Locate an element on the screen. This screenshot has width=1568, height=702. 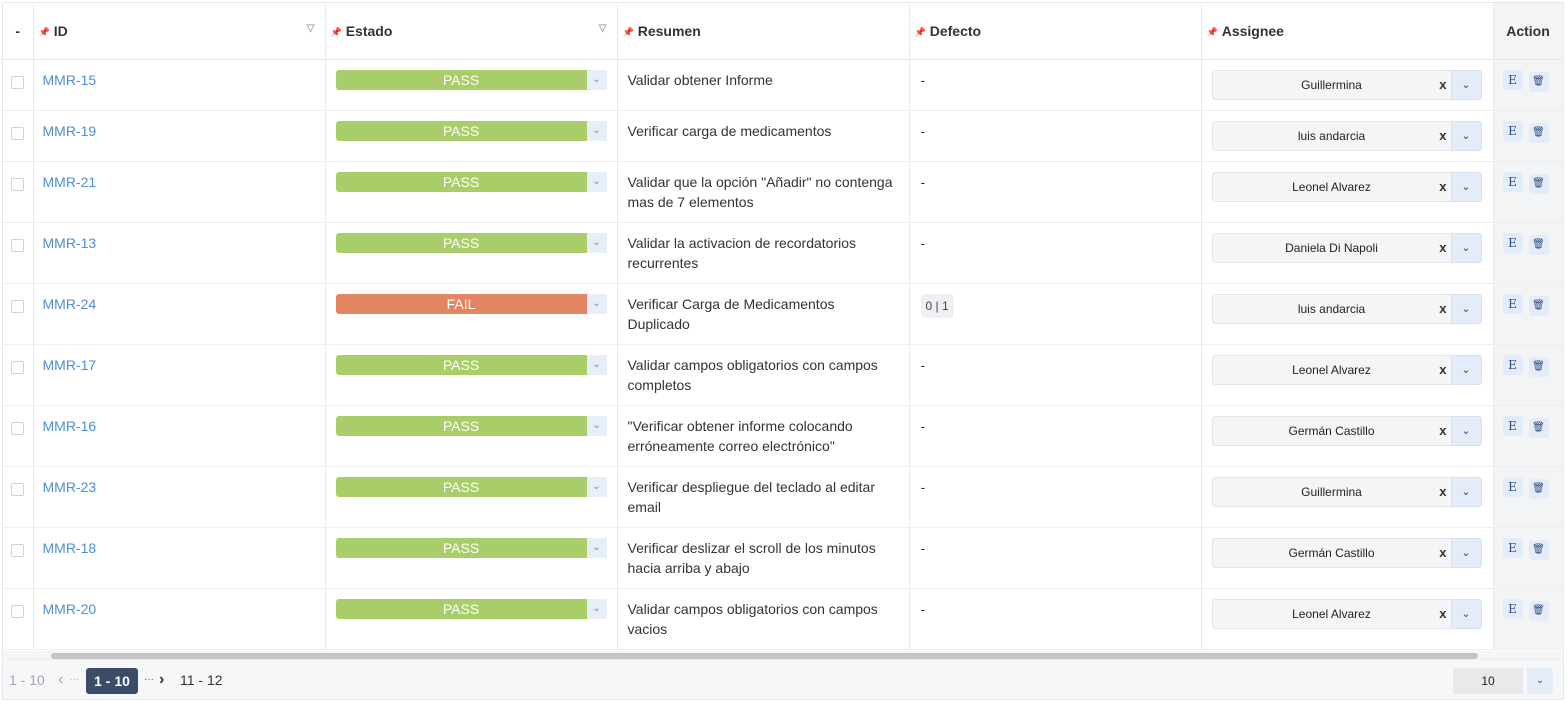
issue-id-link: MMR-20 is located at coordinates (65, 609).